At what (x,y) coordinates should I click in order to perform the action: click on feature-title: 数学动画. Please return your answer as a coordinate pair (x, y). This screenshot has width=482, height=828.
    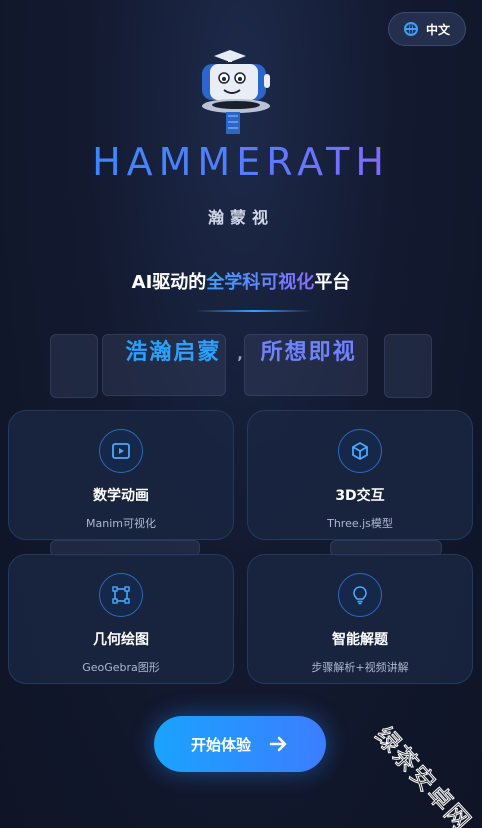
    Looking at the image, I should click on (121, 496).